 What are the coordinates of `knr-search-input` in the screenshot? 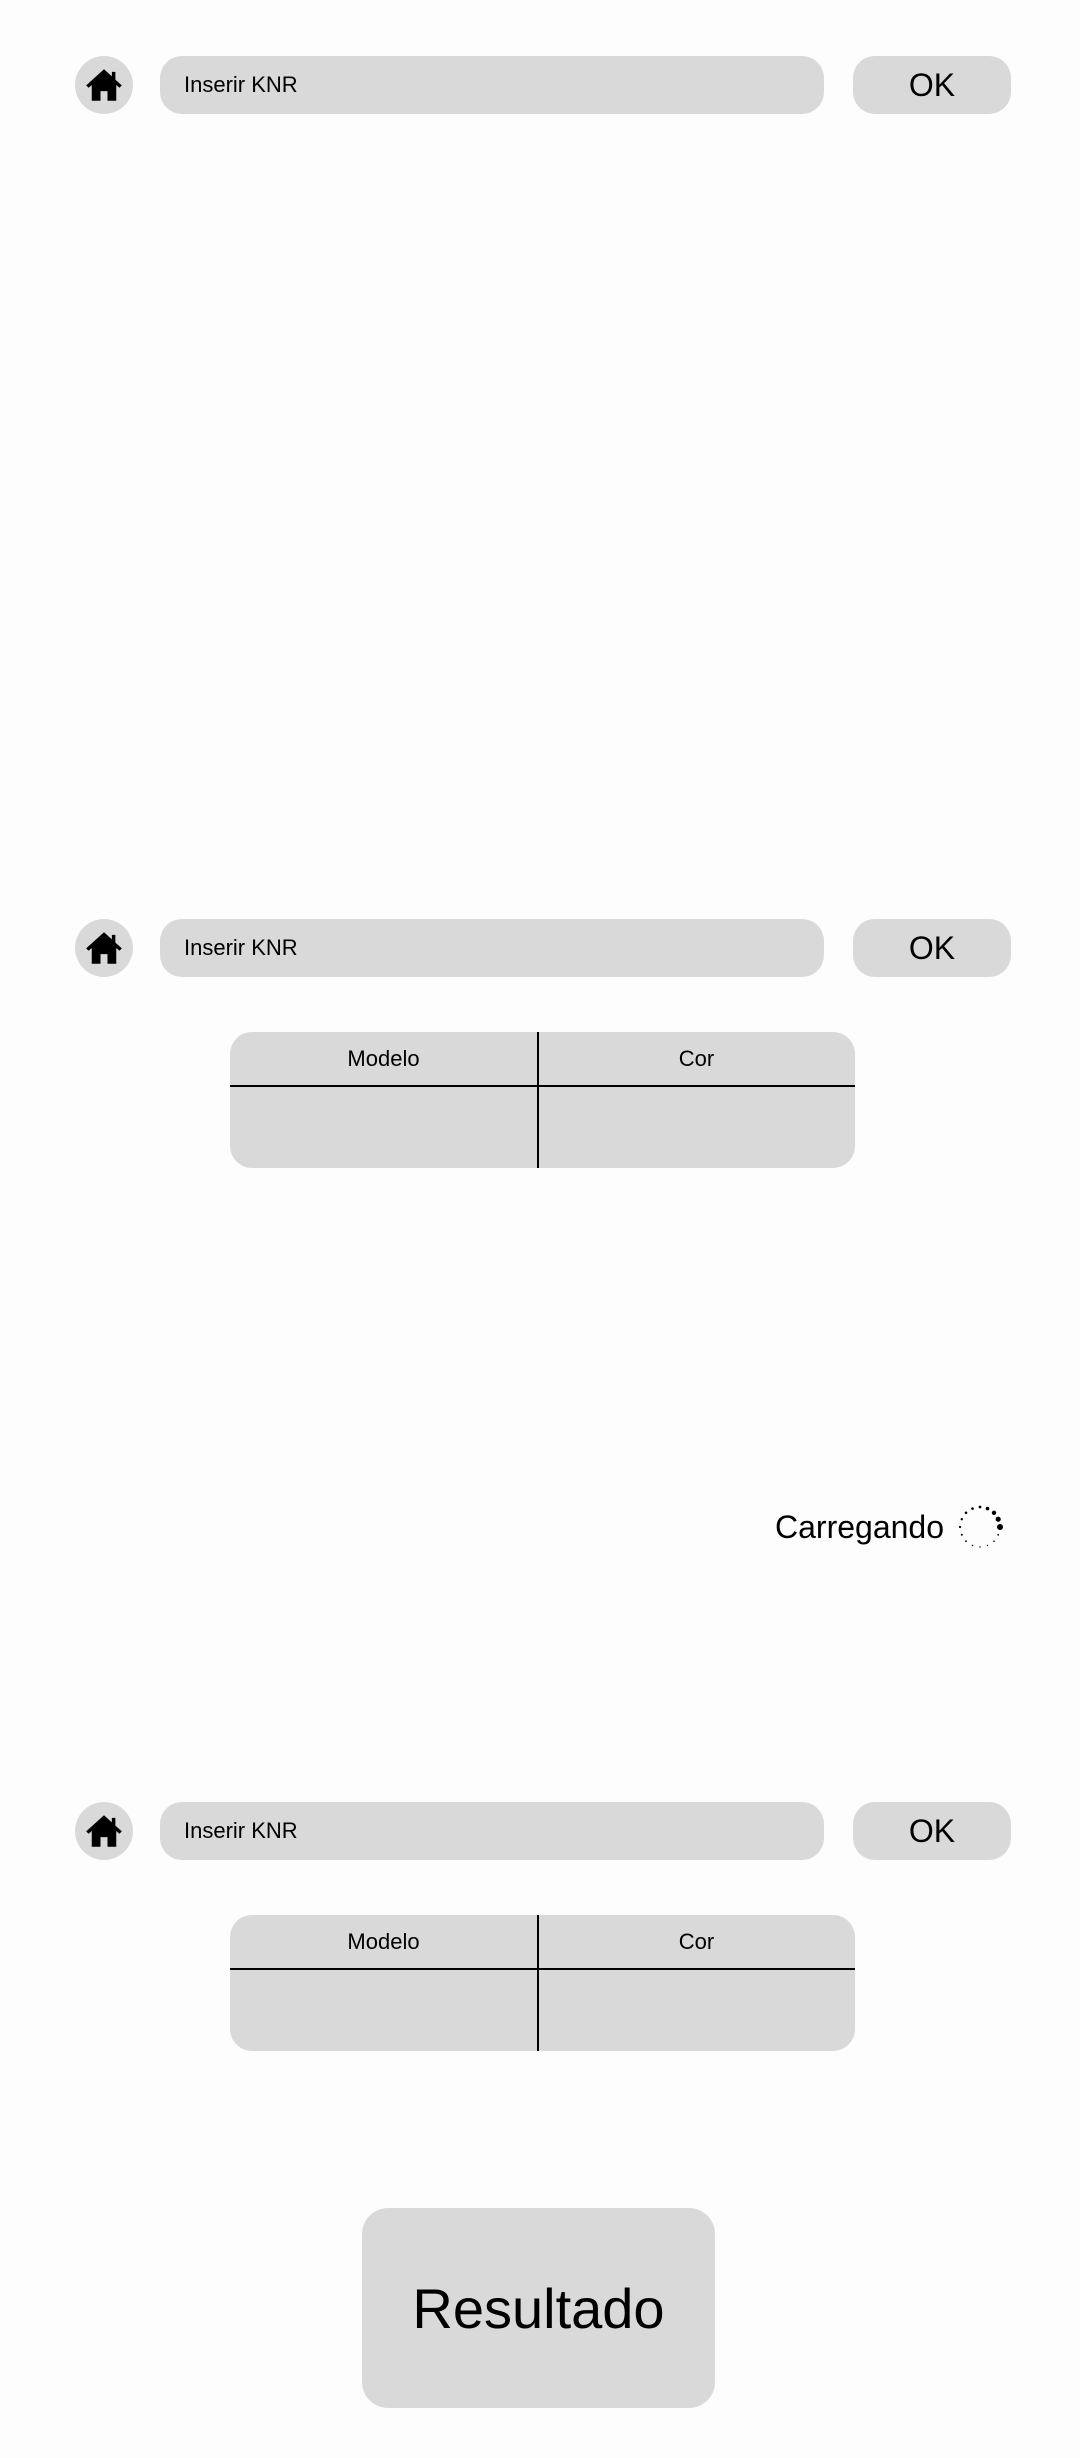 It's located at (492, 1831).